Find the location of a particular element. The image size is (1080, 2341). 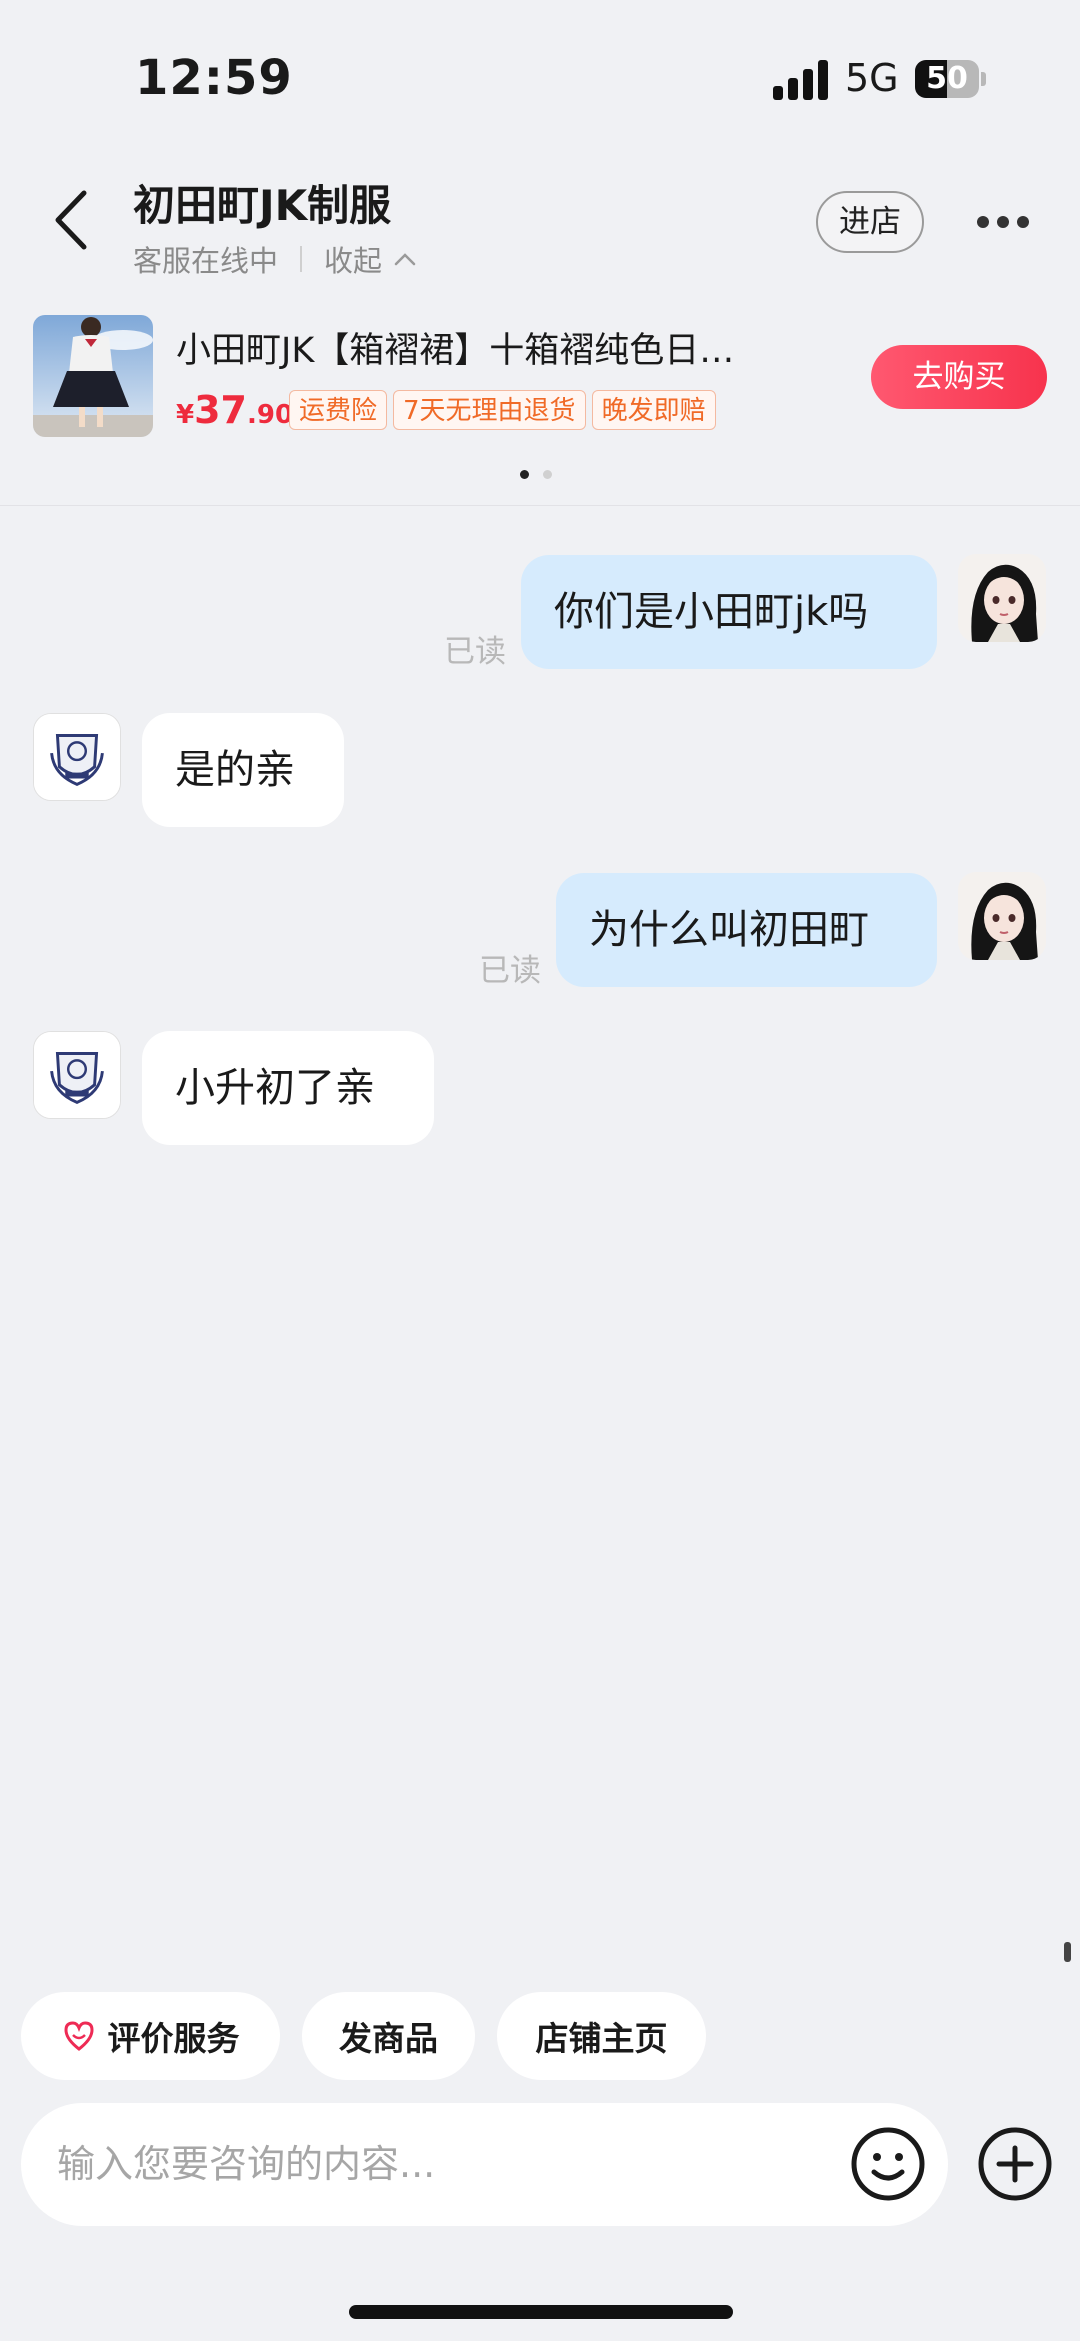

shop-message-bubble: 小升初了亲 is located at coordinates (288, 1088).